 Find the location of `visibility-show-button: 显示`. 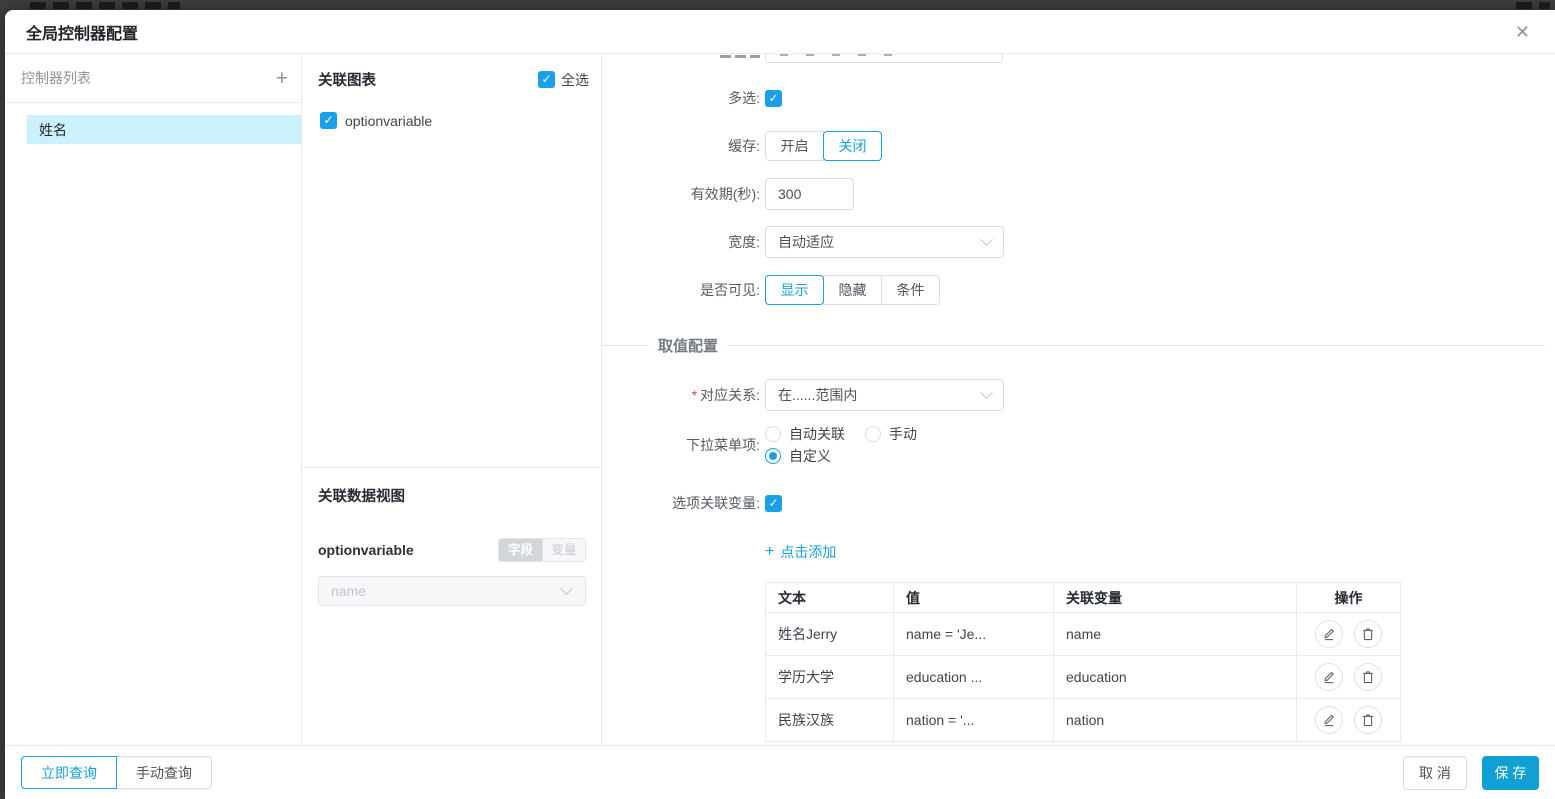

visibility-show-button: 显示 is located at coordinates (794, 290).